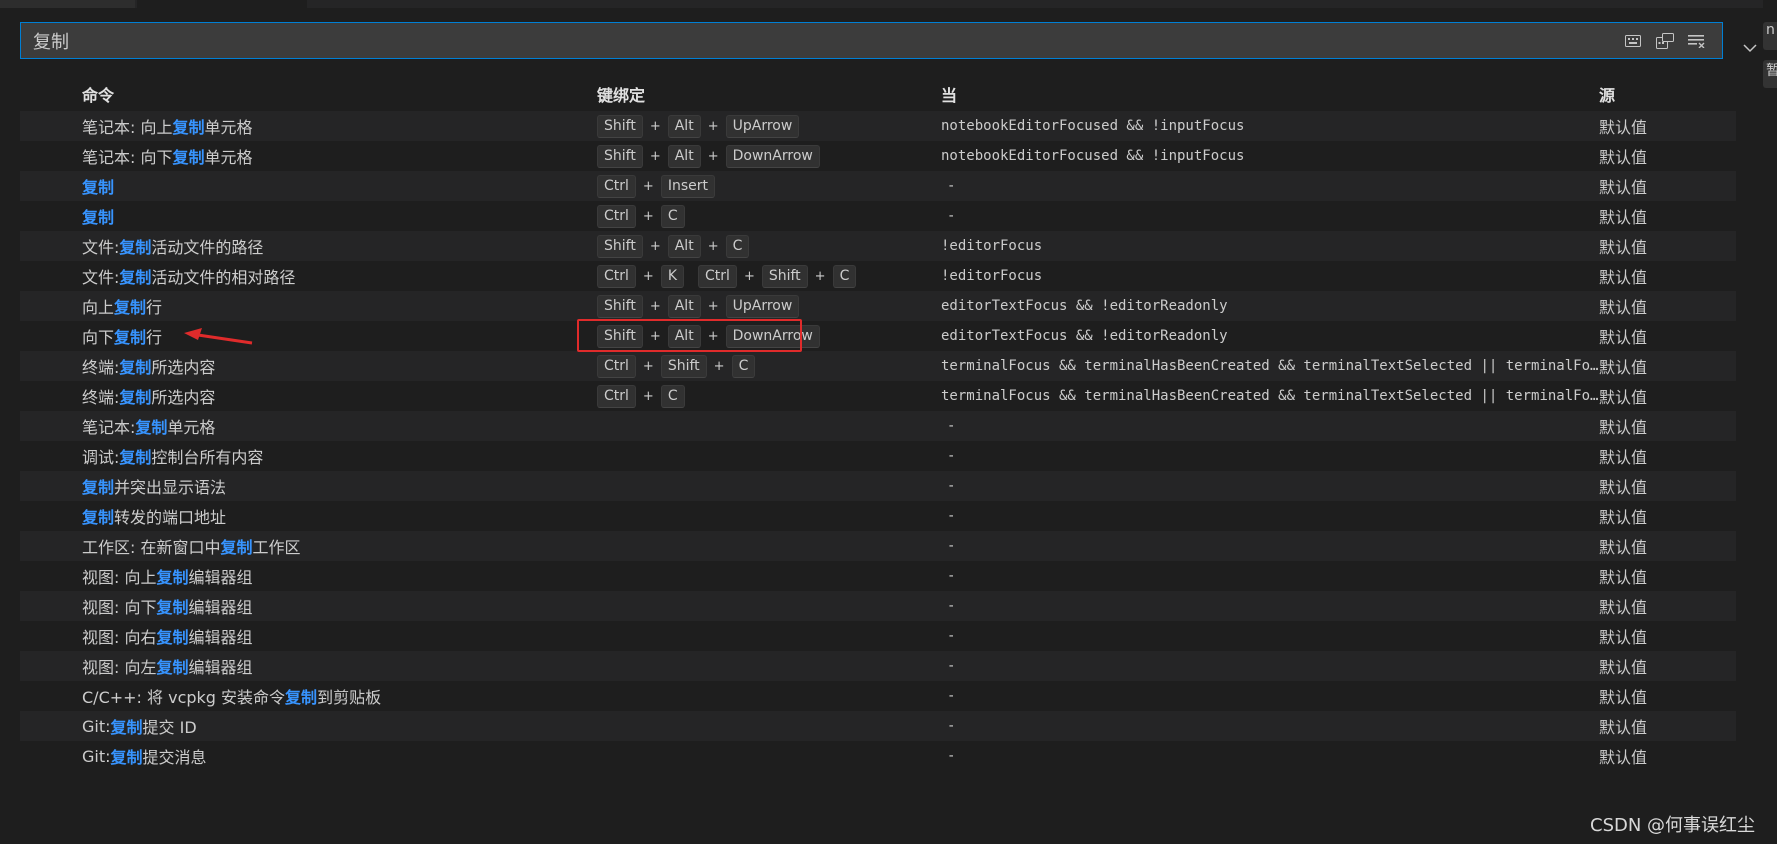 The width and height of the screenshot is (1777, 844). I want to click on command-text: Git:, so click(96, 726).